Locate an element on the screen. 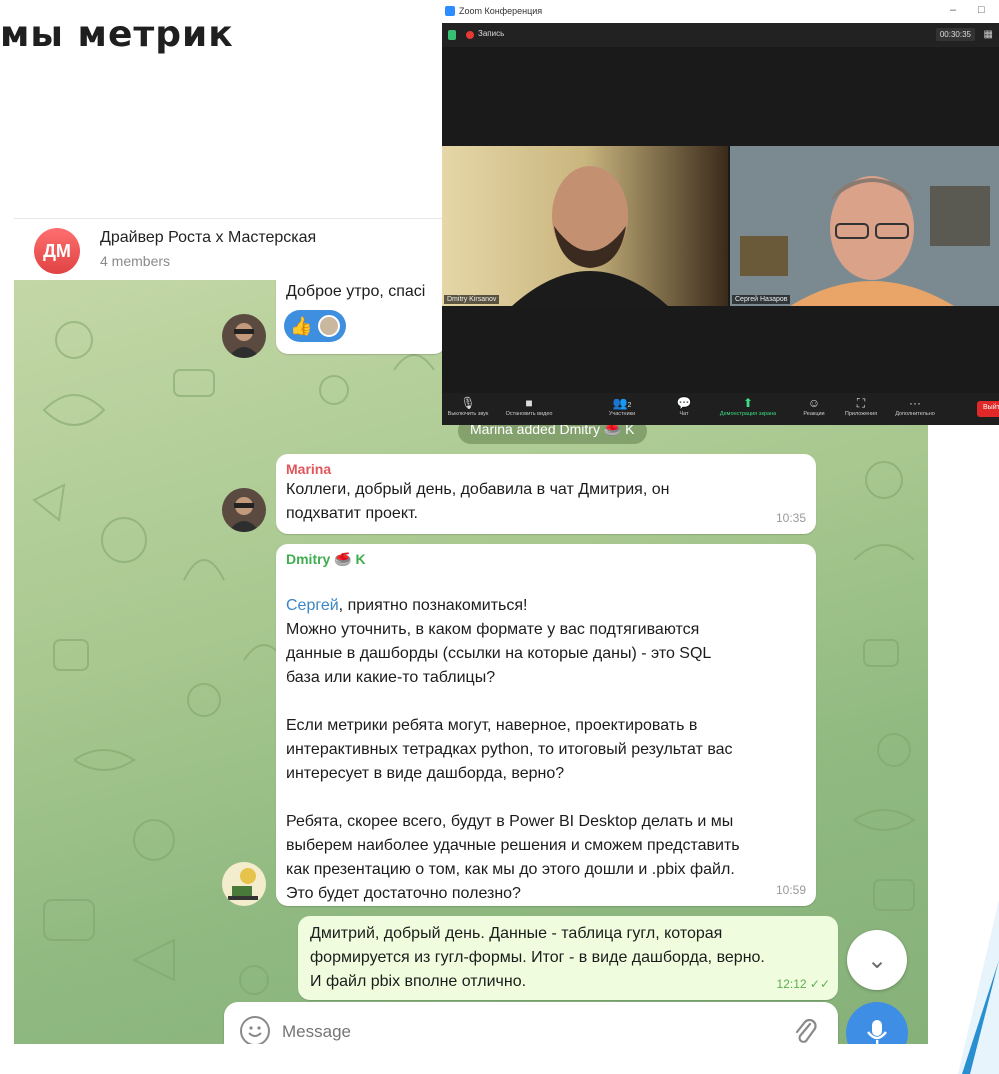  mute-button: 🎙 Выключить звук is located at coordinates (468, 406).